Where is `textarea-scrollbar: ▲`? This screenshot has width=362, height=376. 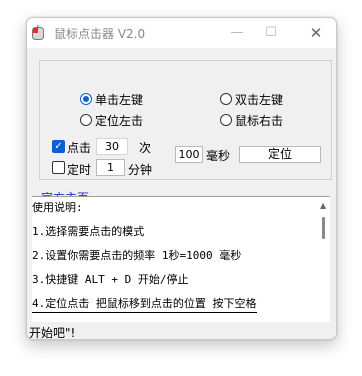 textarea-scrollbar: ▲ is located at coordinates (323, 259).